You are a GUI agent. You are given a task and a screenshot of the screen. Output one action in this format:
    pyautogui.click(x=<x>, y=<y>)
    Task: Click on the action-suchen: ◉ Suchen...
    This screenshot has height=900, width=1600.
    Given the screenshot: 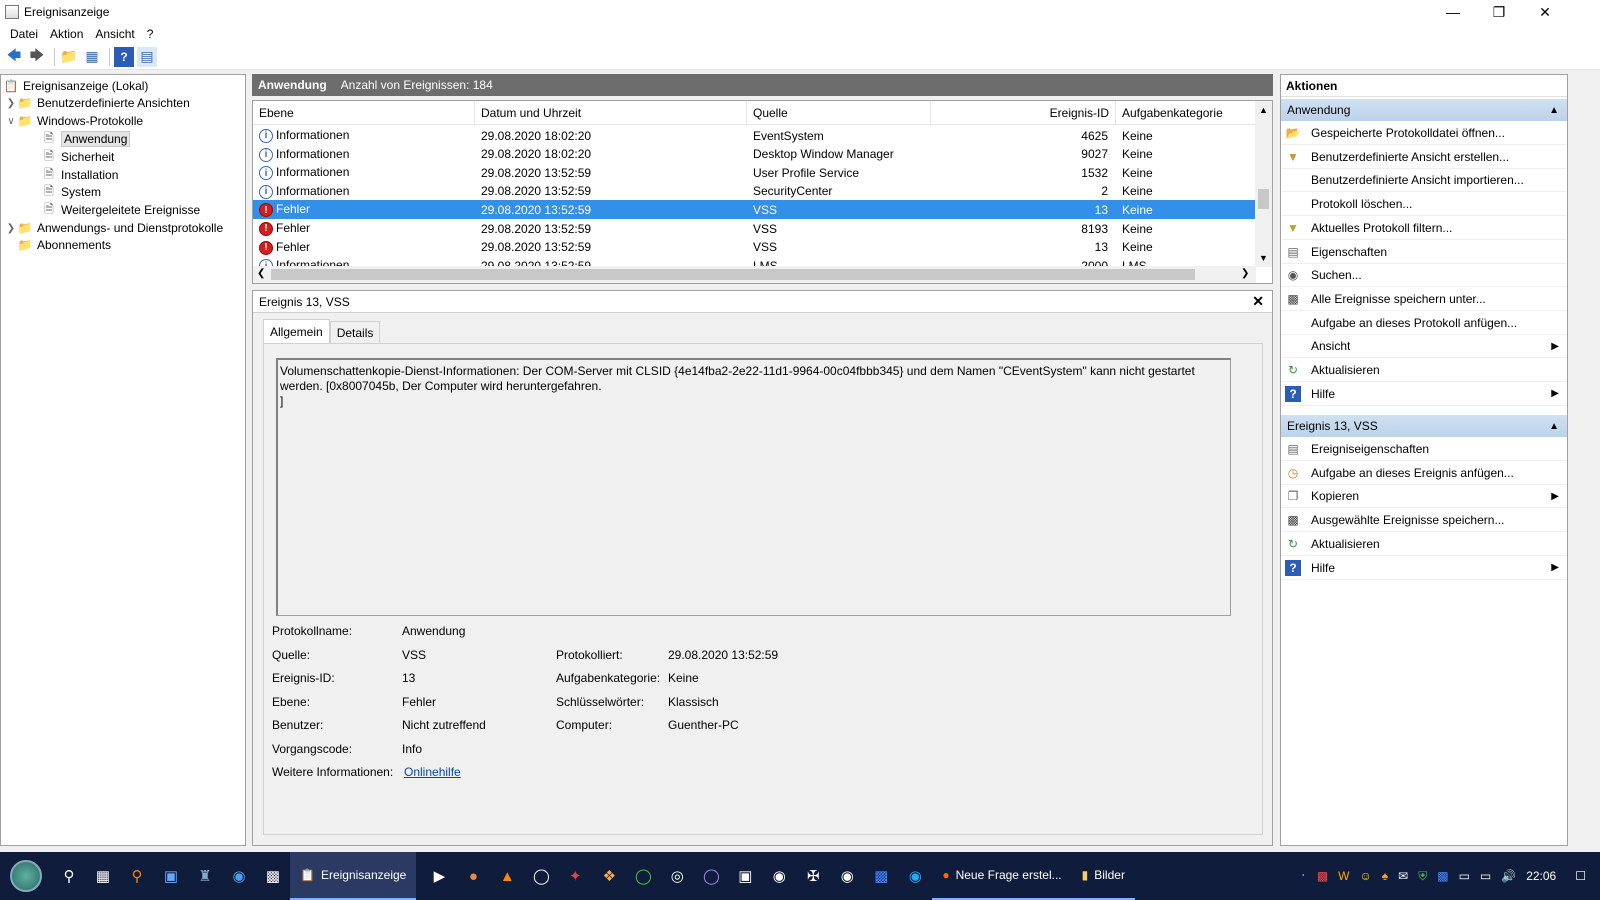 What is the action you would take?
    pyautogui.click(x=1424, y=276)
    